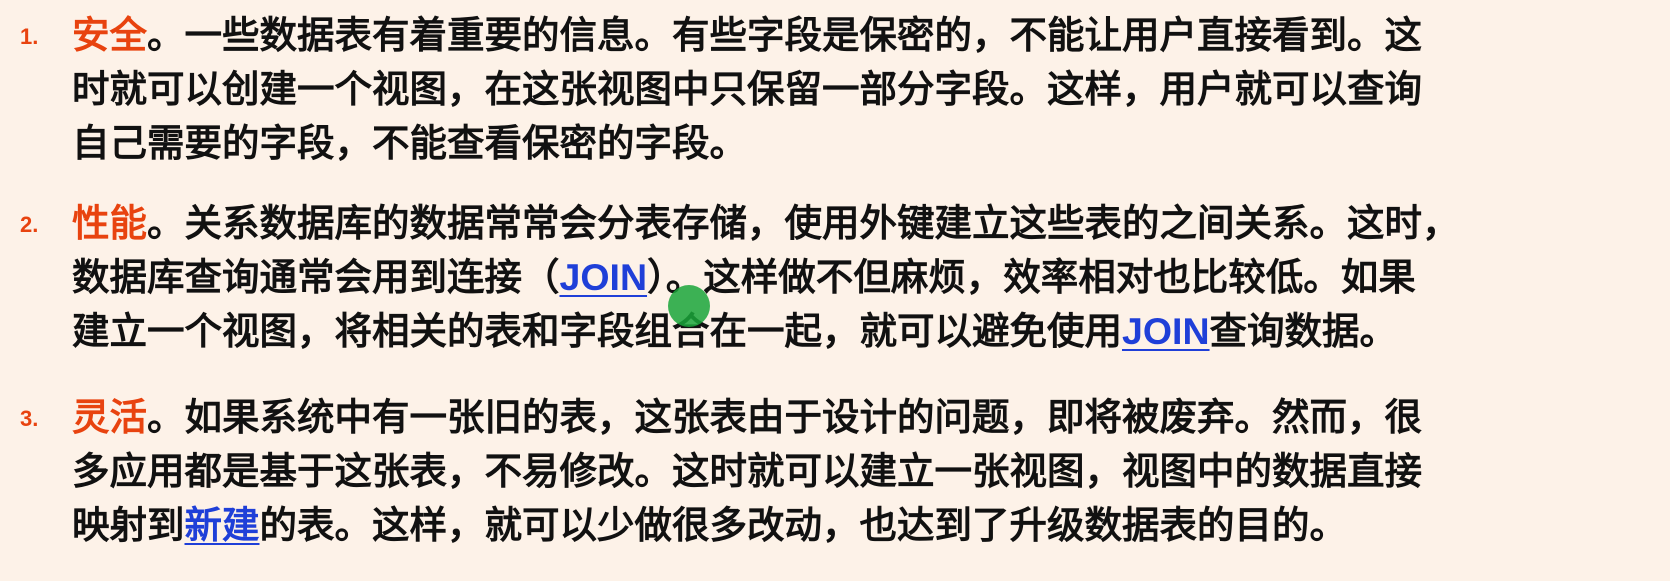  Describe the element at coordinates (409, 143) in the screenshot. I see `line-text: 自己需要的字段，不能查看保密的字段。` at that location.